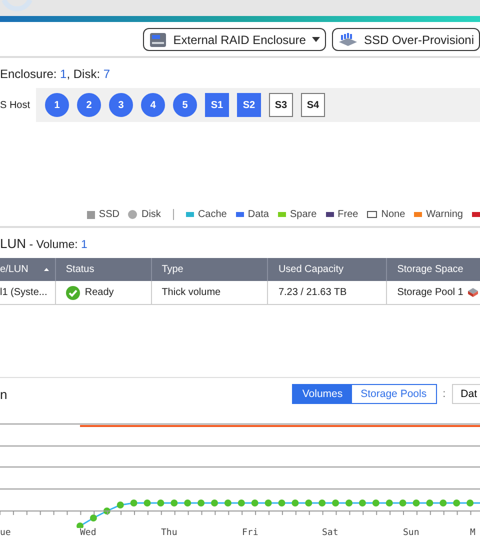 This screenshot has height=540, width=480. I want to click on disk-slot: 4, so click(153, 105).